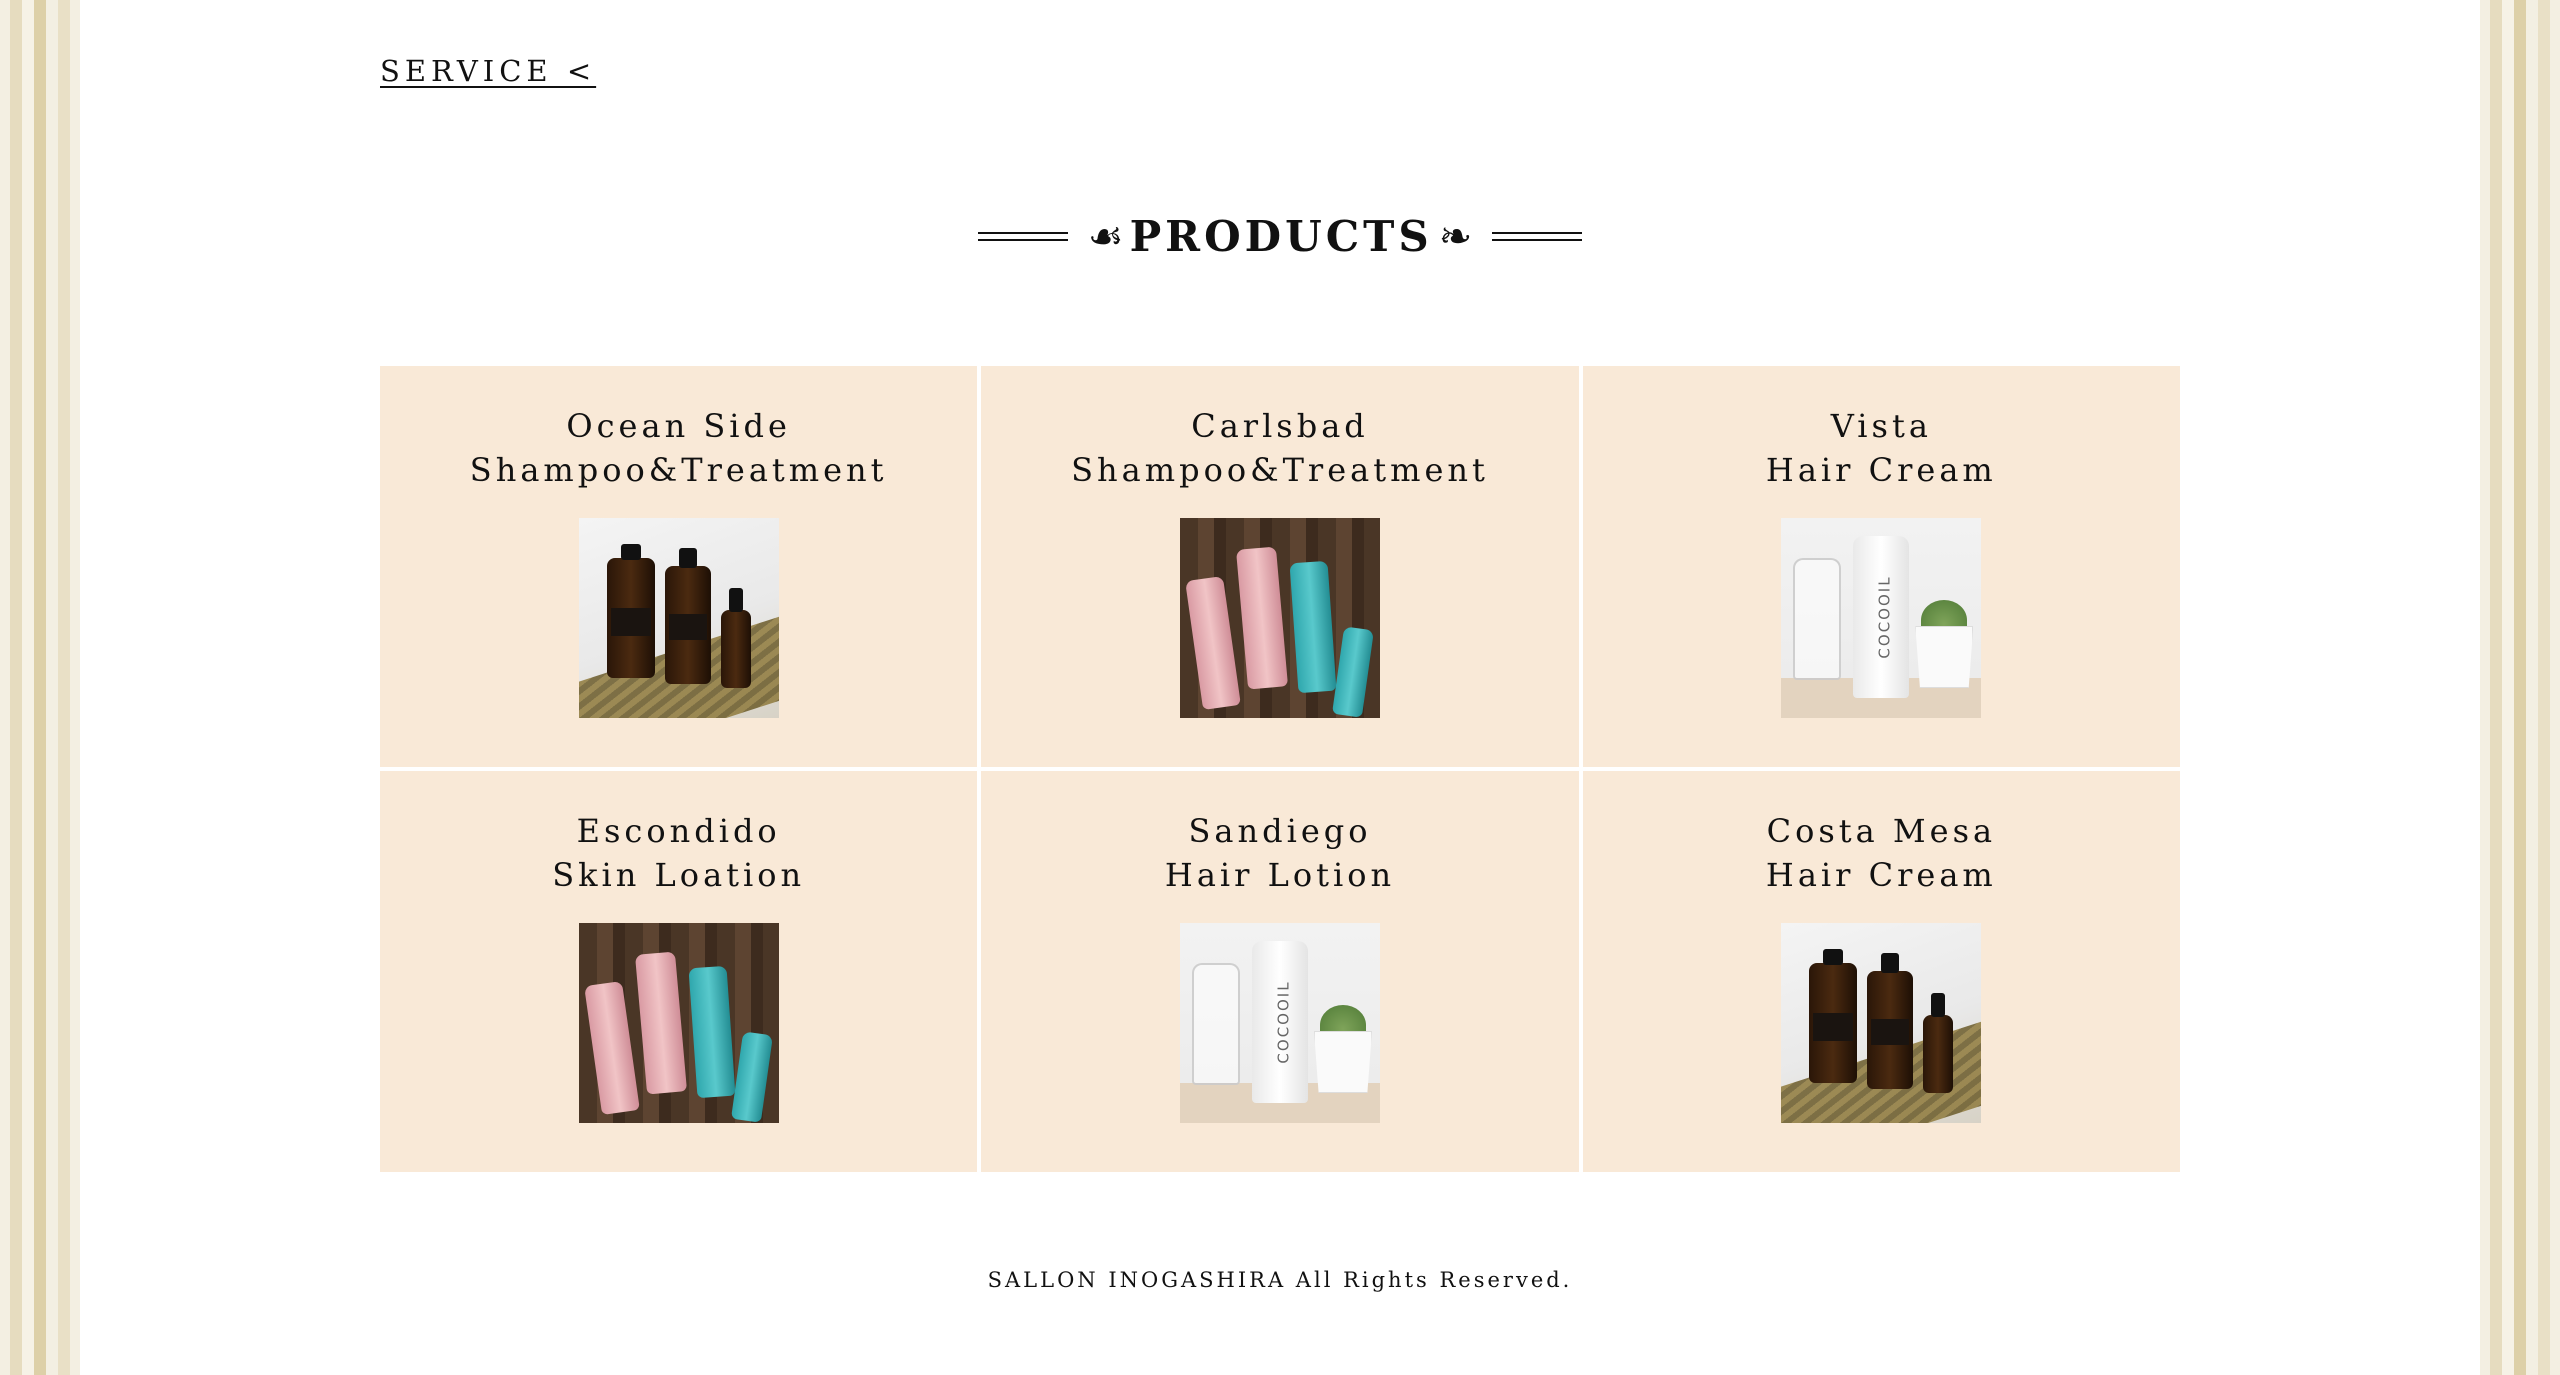 This screenshot has height=1375, width=2560. I want to click on leaf-ornament-icon: ☙, so click(1105, 236).